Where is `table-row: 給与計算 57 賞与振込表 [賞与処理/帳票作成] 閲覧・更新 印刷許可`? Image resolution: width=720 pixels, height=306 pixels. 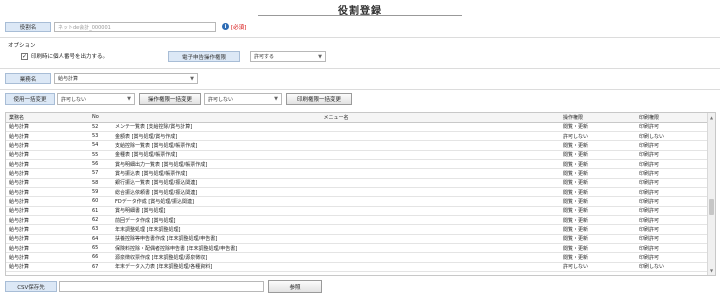
table-row: 給与計算 57 賞与振込表 [賞与処理/帳票作成] 閲覧・更新 印刷許可 is located at coordinates (357, 173).